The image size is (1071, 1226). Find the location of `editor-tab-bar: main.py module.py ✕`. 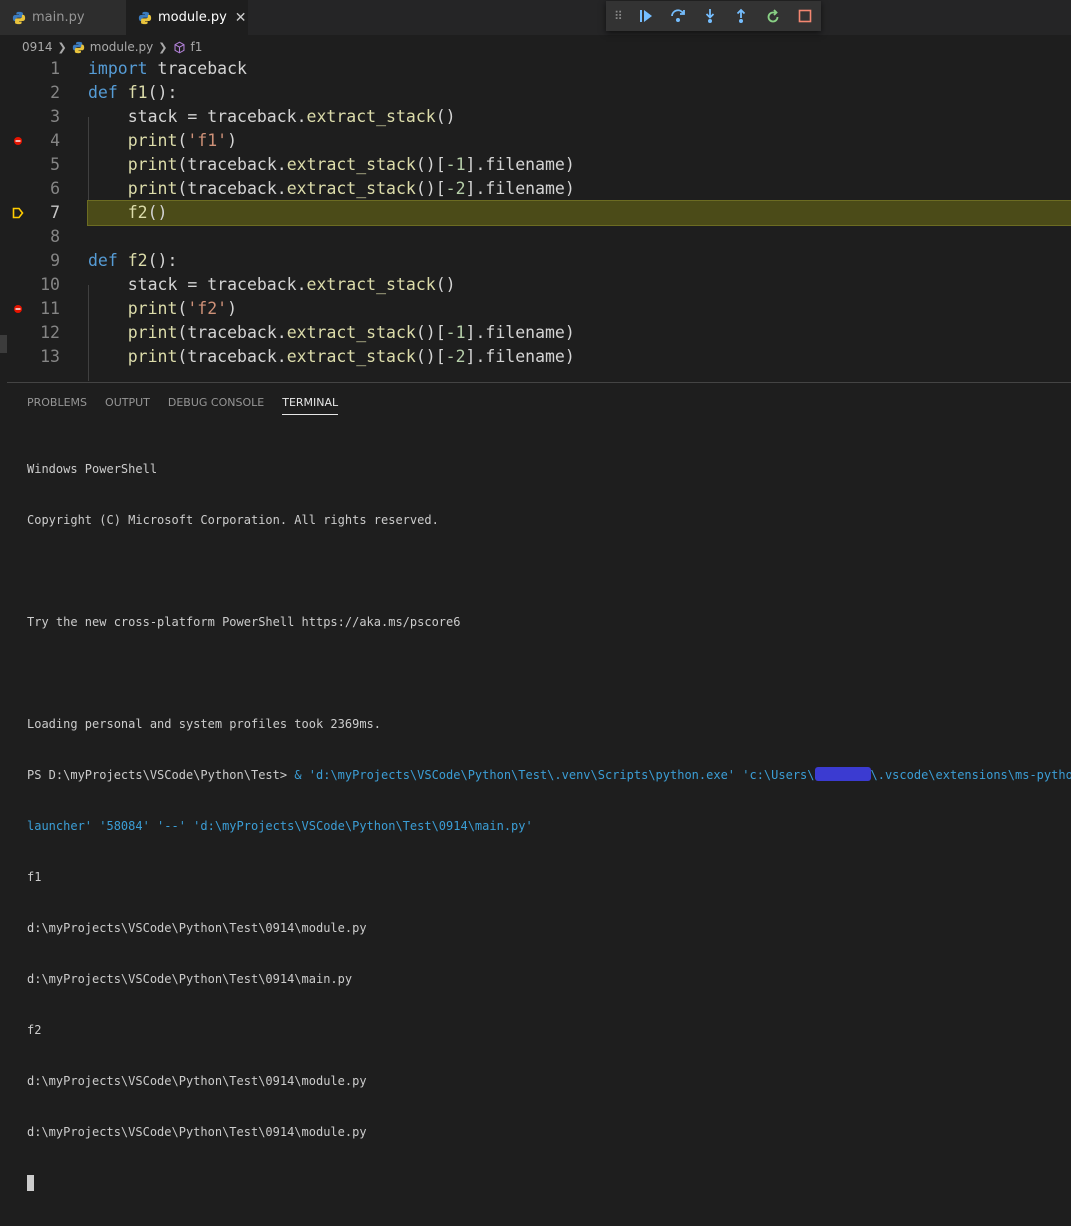

editor-tab-bar: main.py module.py ✕ is located at coordinates (535, 17).